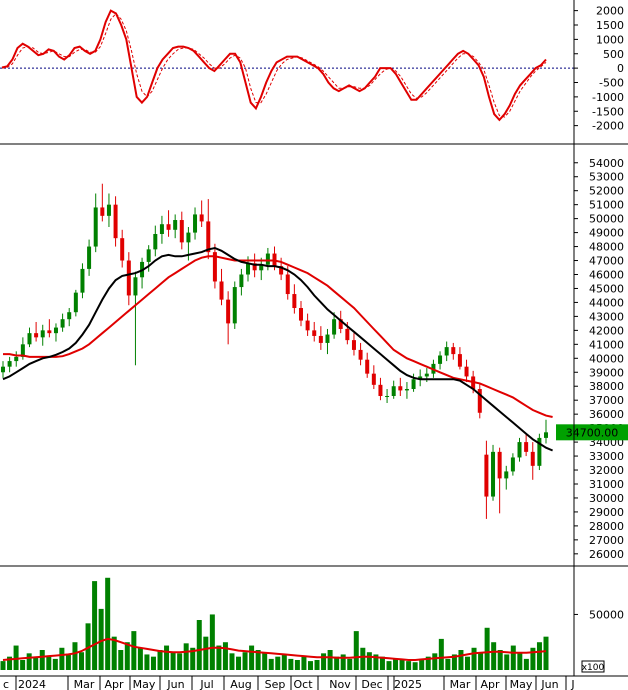 This screenshot has width=628, height=690. What do you see at coordinates (32, 684) in the screenshot?
I see `x-tick-label: 2024` at bounding box center [32, 684].